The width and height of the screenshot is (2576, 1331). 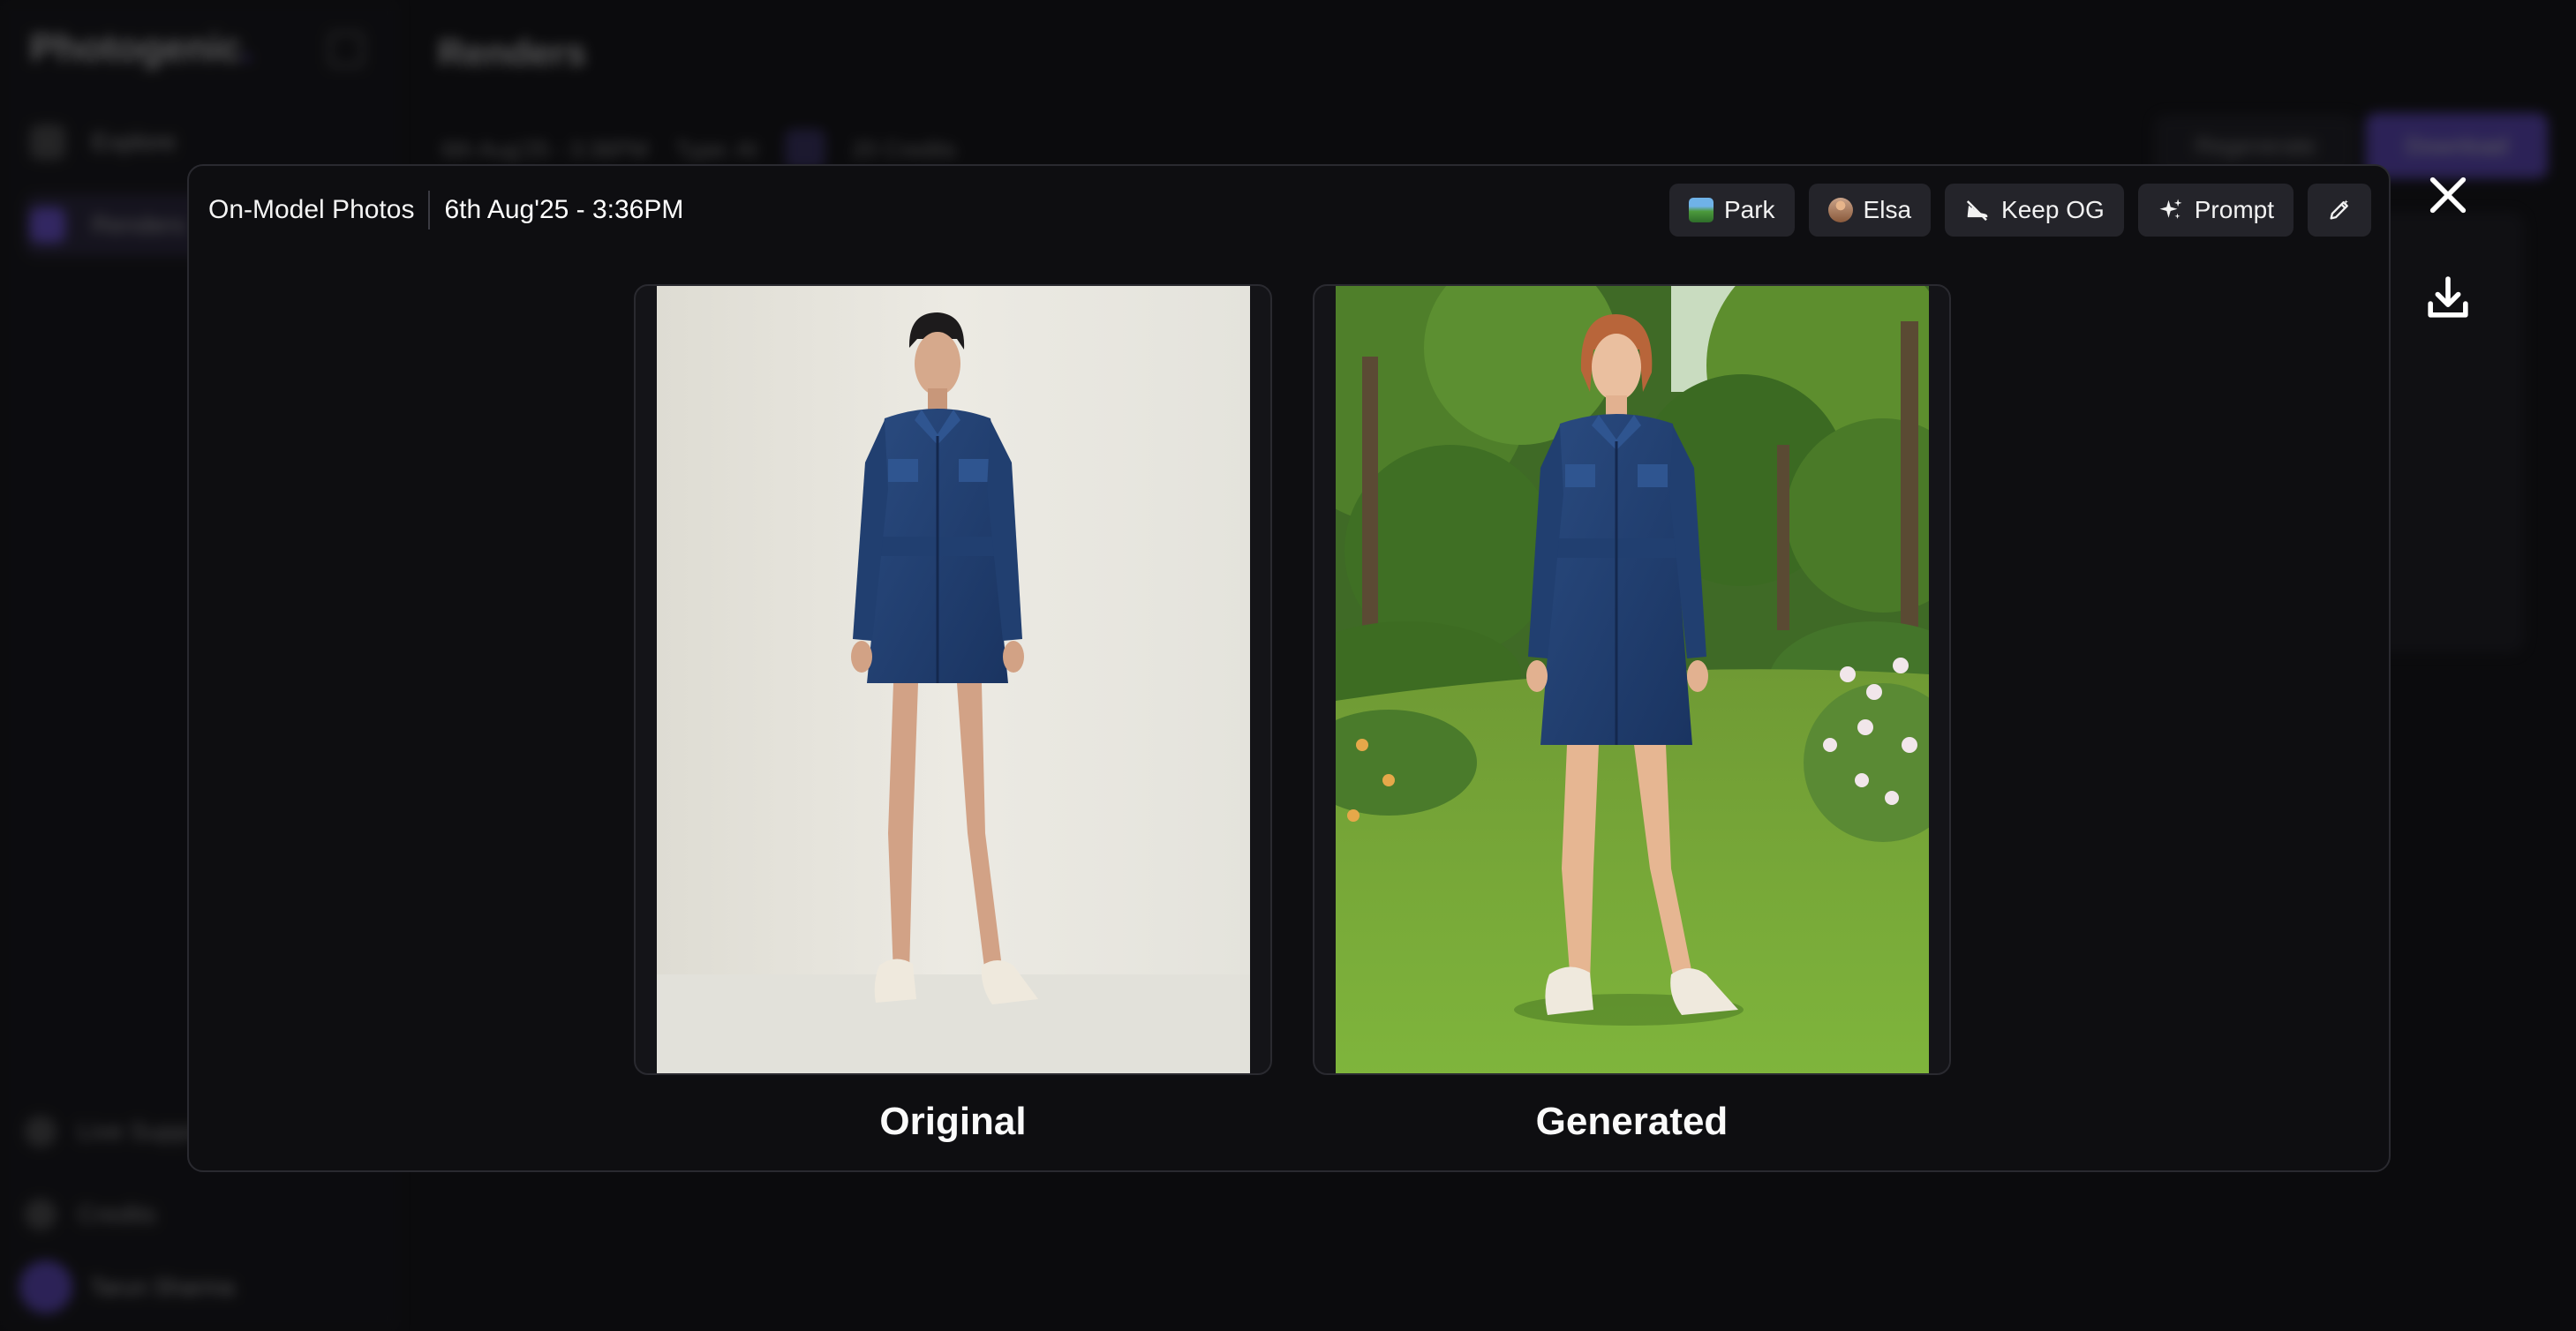 I want to click on avatar, so click(x=46, y=1286).